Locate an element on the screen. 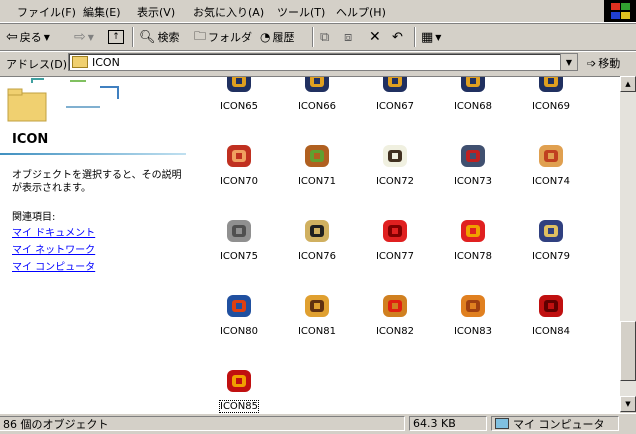  menu-file: ファイル(F) is located at coordinates (46, 12).